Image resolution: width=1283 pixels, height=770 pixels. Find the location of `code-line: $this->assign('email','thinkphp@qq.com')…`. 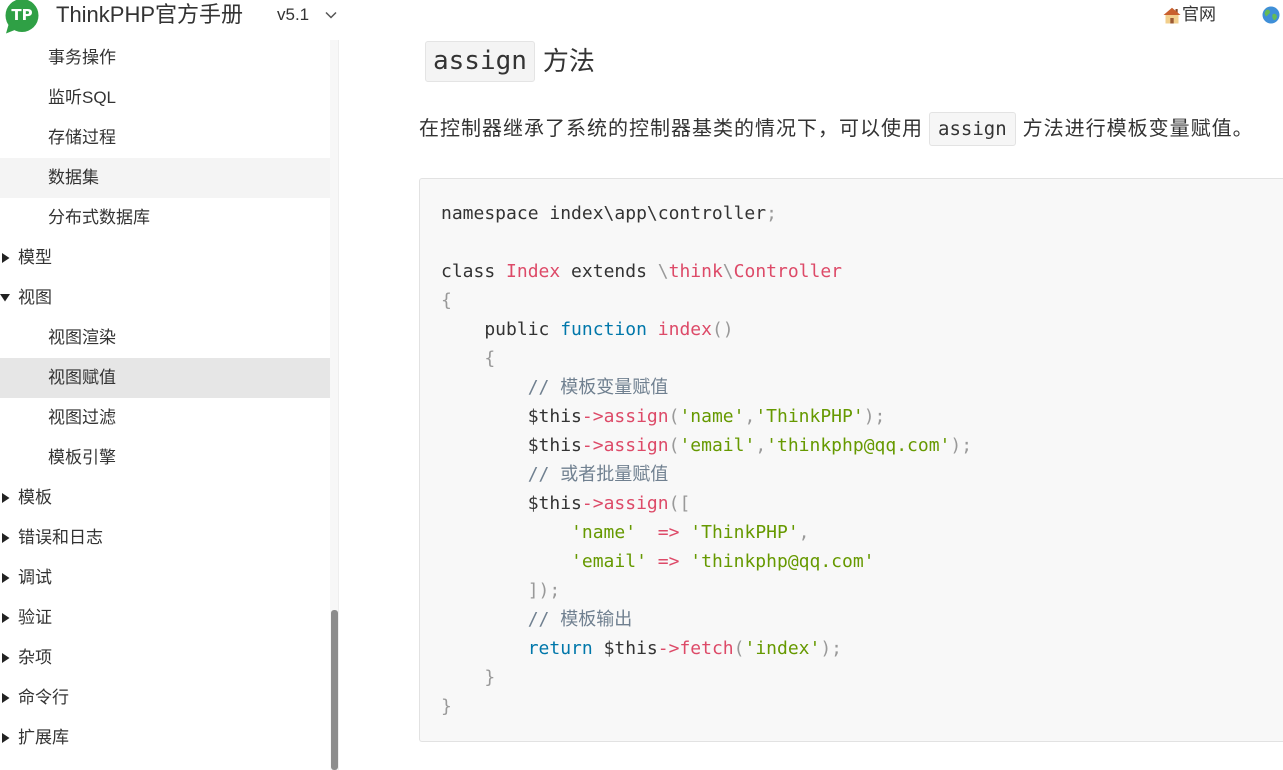

code-line: $this->assign('email','thinkphp@qq.com')… is located at coordinates (862, 445).